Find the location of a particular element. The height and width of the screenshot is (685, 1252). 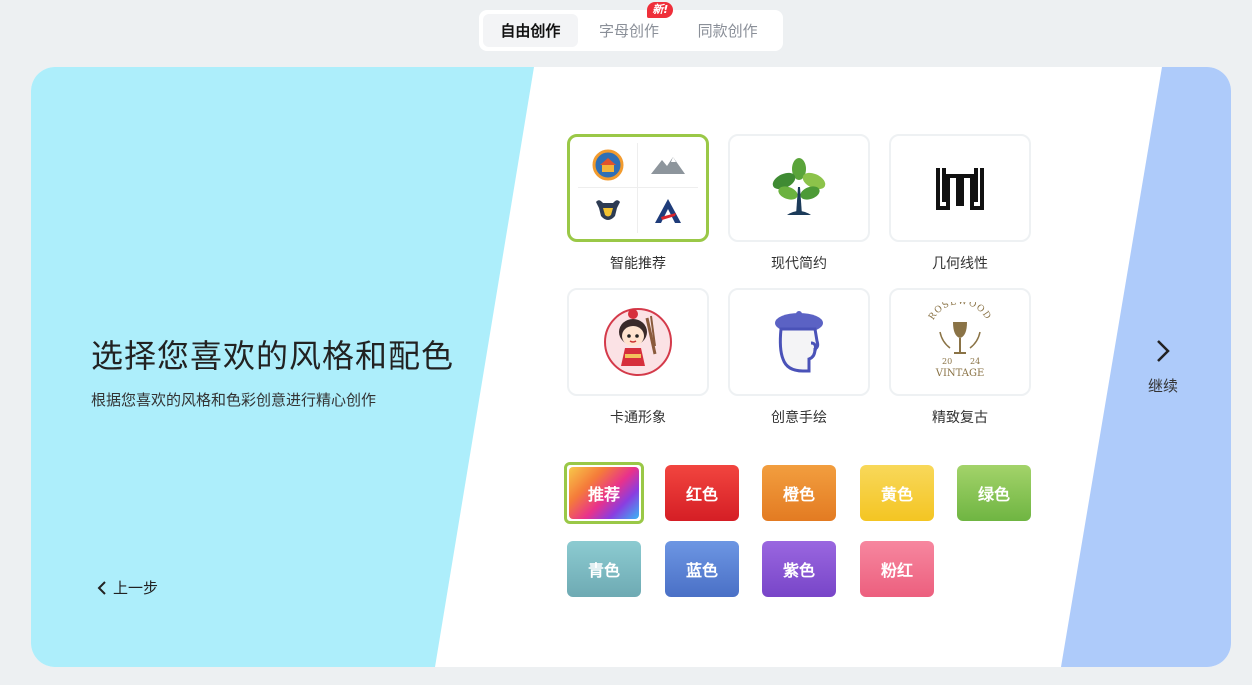

new-badge: 新! is located at coordinates (660, 10).